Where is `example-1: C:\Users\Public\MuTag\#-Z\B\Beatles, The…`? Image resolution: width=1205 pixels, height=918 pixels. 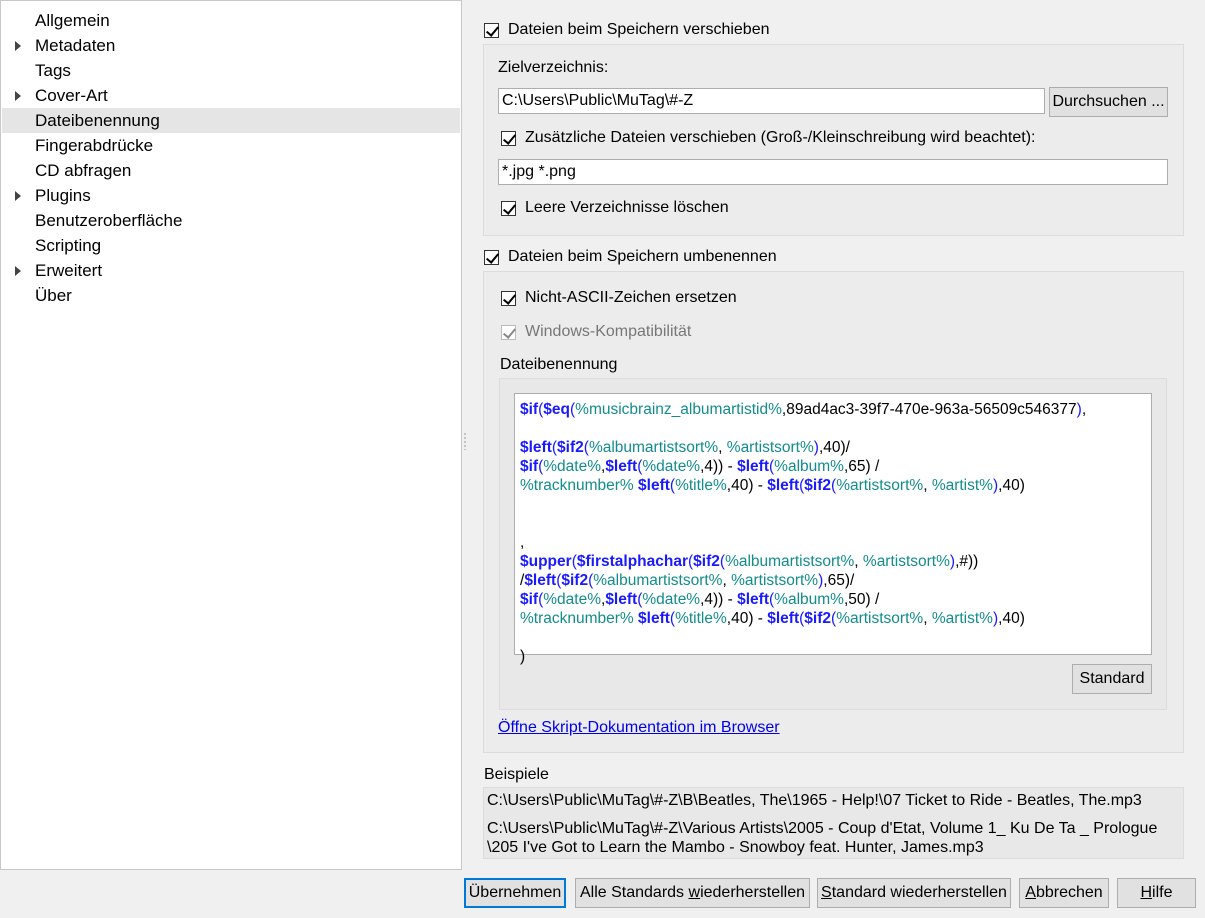
example-1: C:\Users\Public\MuTag\#-Z\B\Beatles, The… is located at coordinates (814, 800).